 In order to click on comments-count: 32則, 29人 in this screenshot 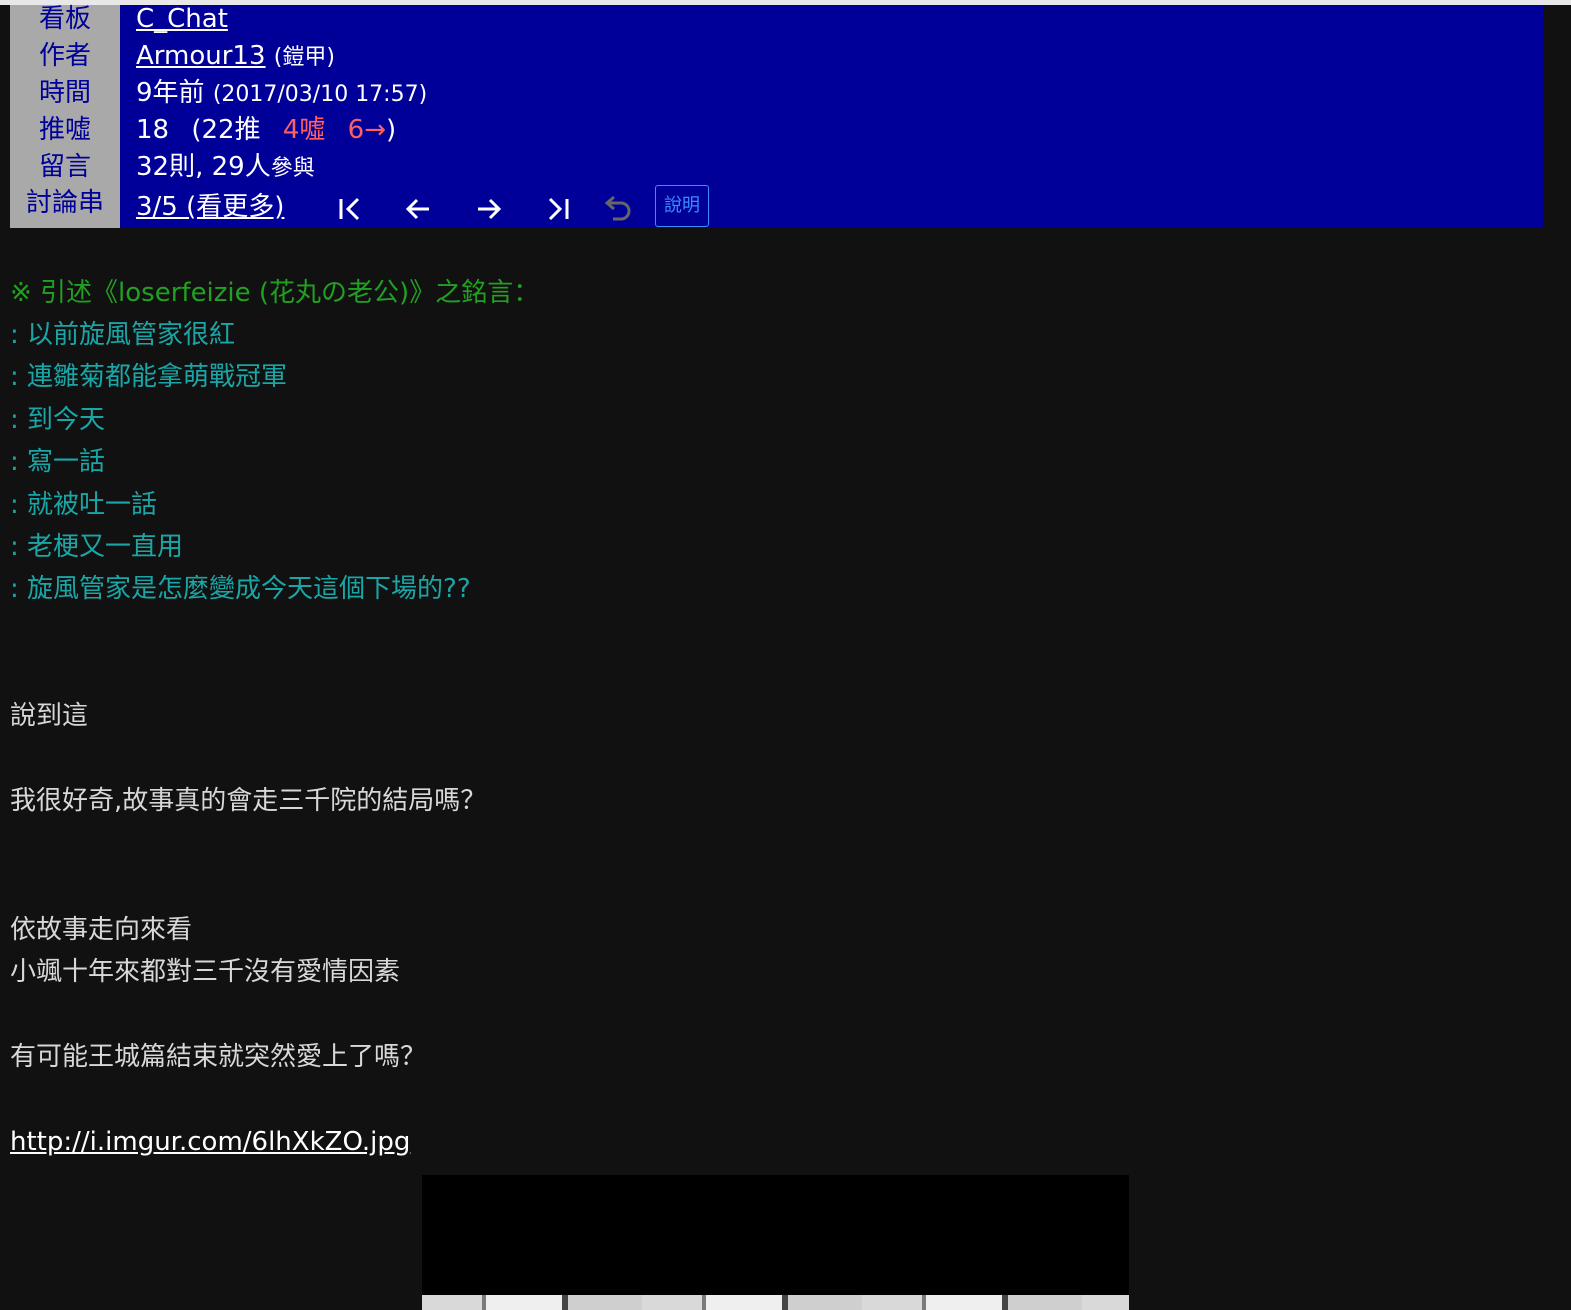, I will do `click(203, 167)`.